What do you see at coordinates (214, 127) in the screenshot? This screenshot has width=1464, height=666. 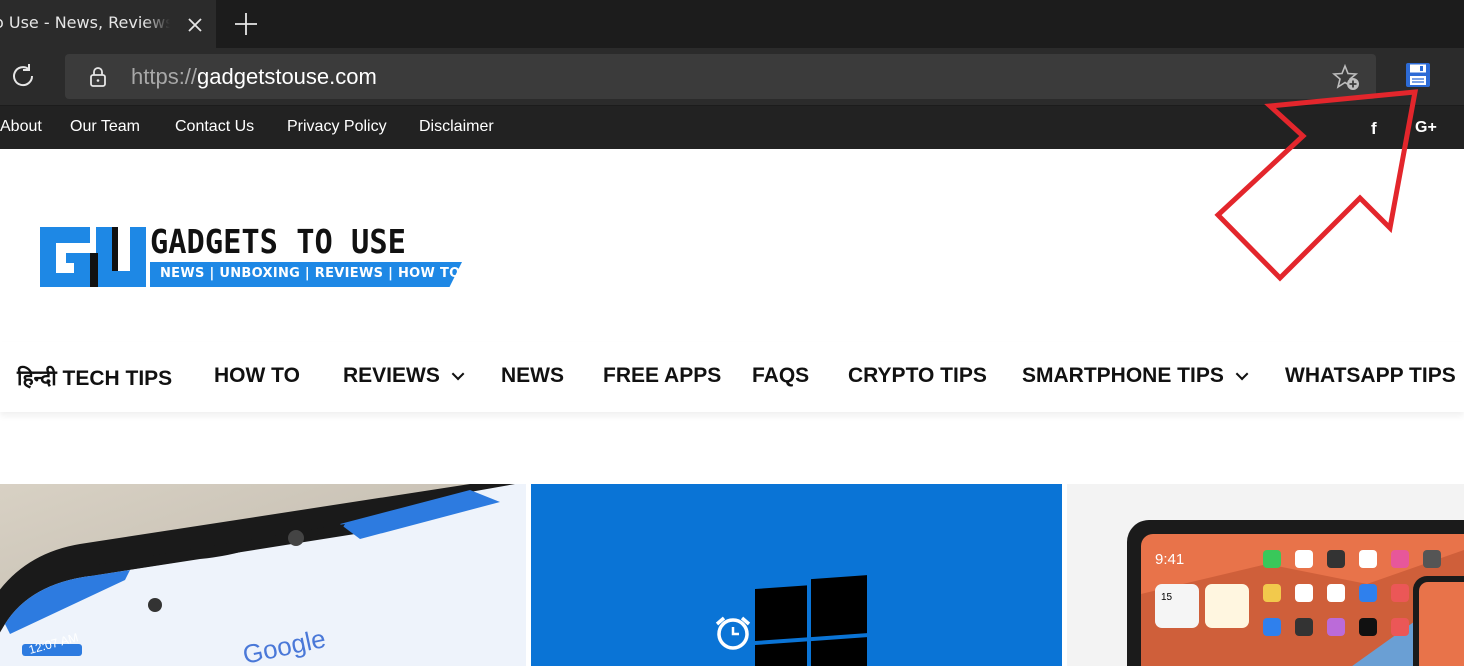 I see `topbar-link-contact-us: Contact Us` at bounding box center [214, 127].